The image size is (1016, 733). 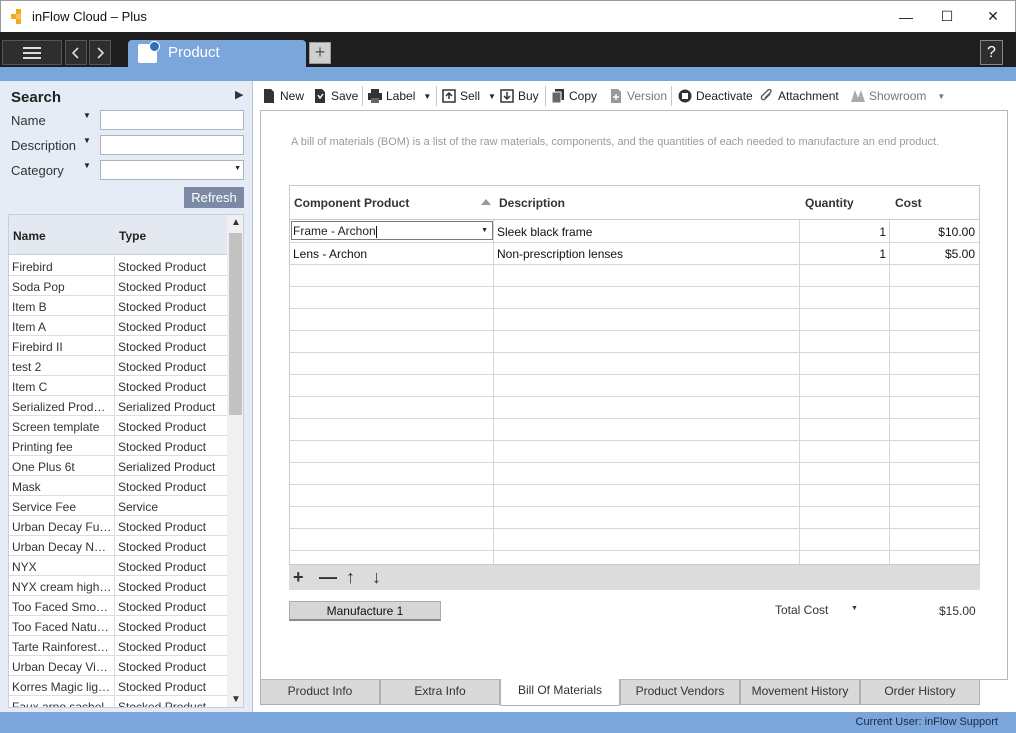 I want to click on new-product-icon, so click(x=149, y=52).